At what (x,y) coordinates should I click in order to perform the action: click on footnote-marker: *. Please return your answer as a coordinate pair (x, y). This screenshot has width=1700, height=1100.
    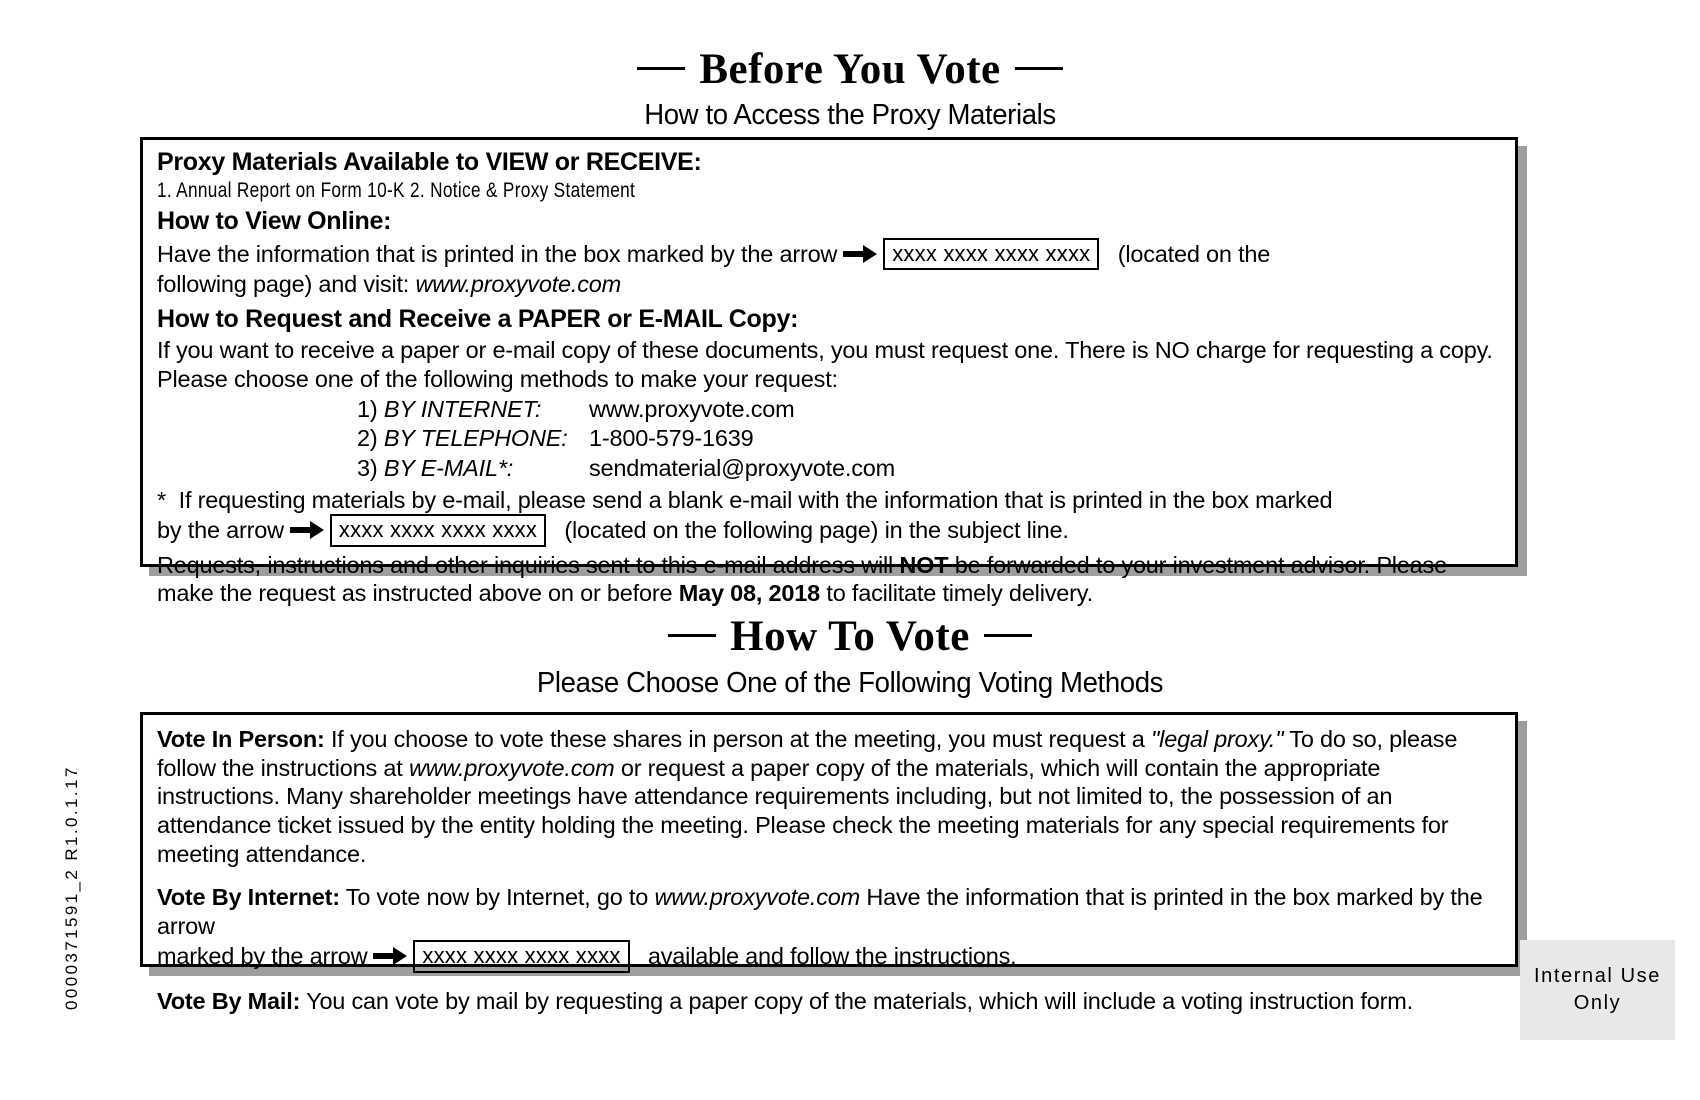
    Looking at the image, I should click on (161, 499).